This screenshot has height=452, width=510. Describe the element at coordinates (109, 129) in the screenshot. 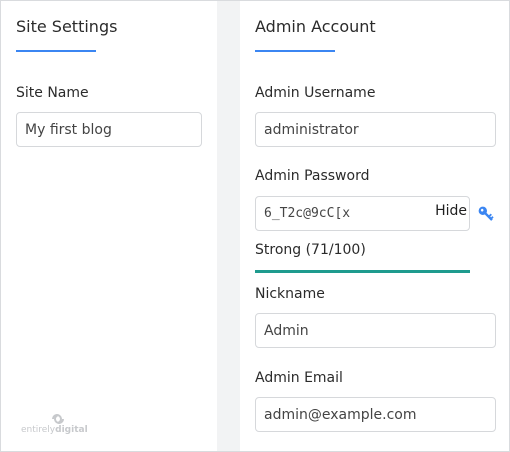

I see `site-name-input` at that location.